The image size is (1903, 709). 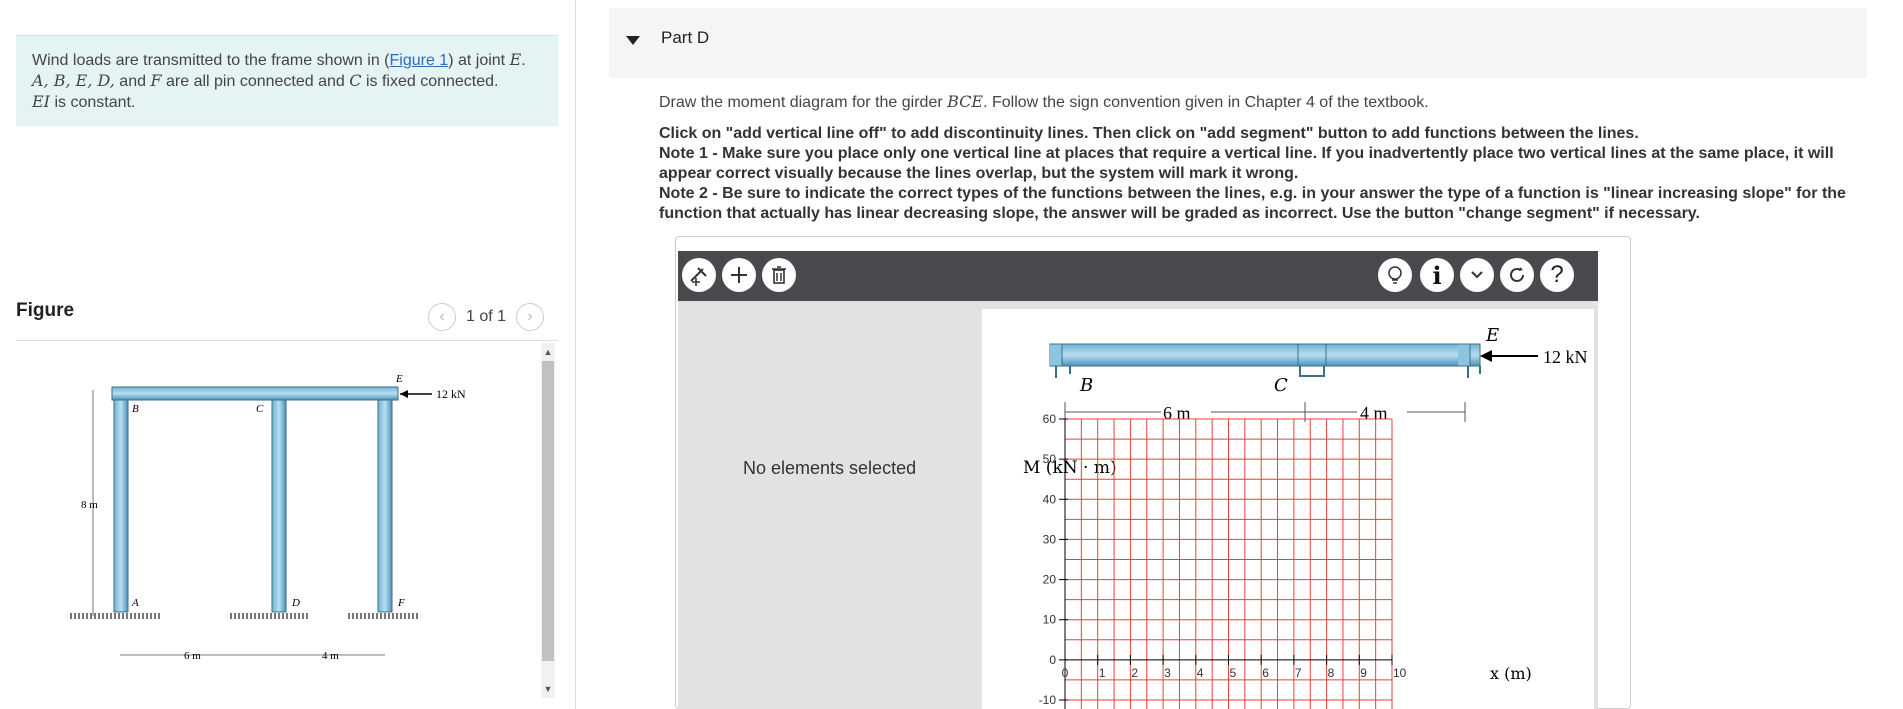 I want to click on joint-symbol: C, so click(x=355, y=80).